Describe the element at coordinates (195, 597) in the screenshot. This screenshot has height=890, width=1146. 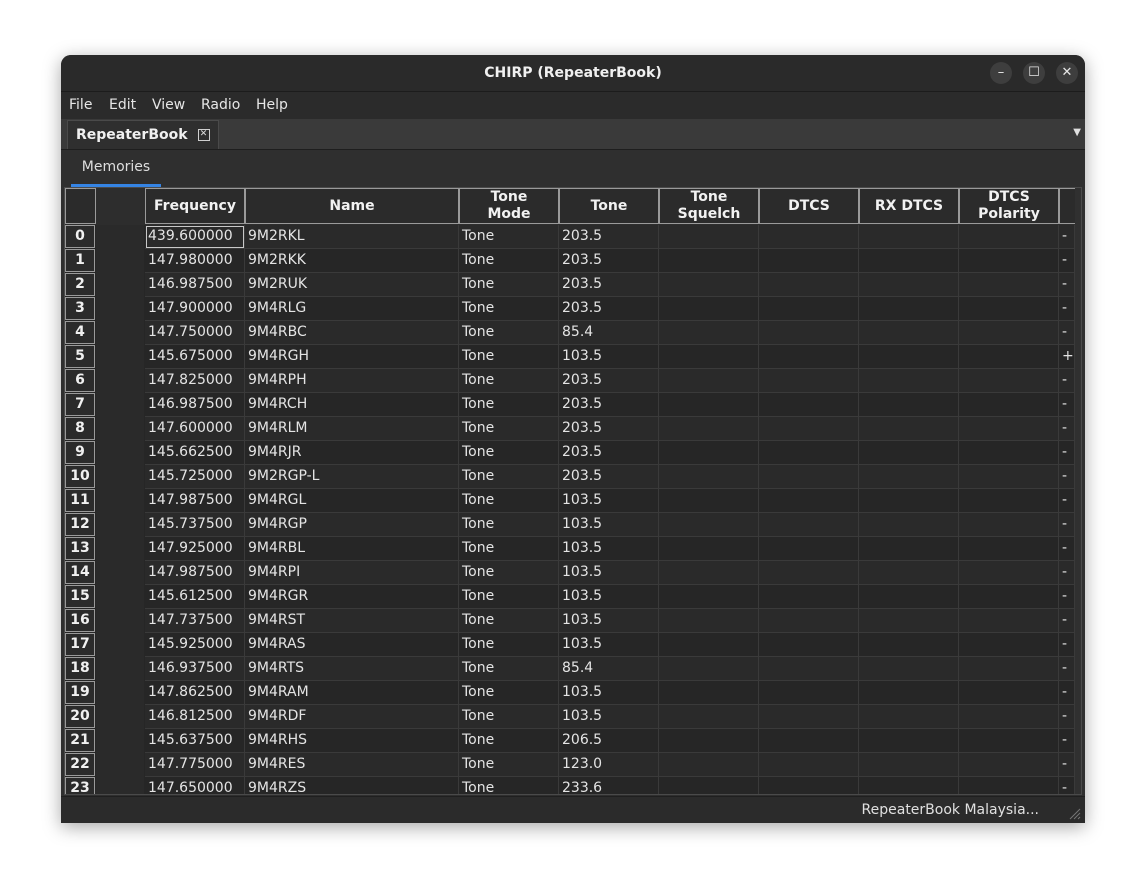
I see `cell-frequency: 145.612500` at that location.